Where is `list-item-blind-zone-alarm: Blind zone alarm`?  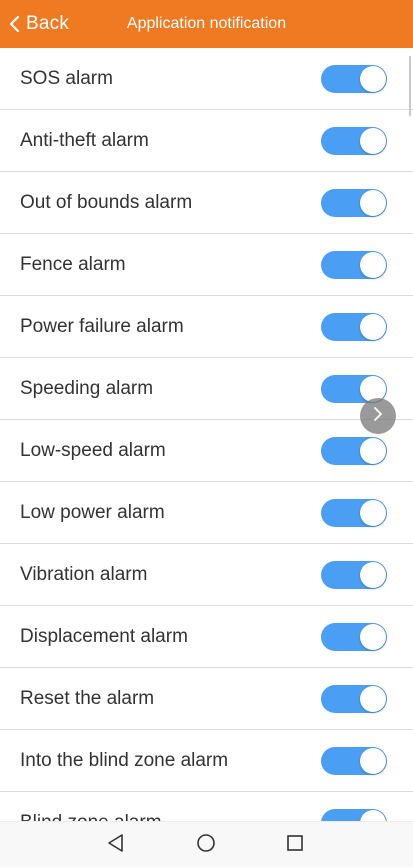
list-item-blind-zone-alarm: Blind zone alarm is located at coordinates (206, 806).